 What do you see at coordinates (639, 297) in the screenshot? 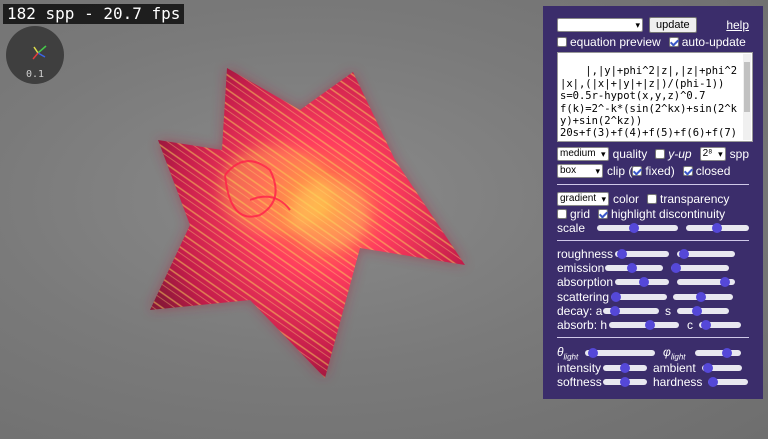
I see `scattering-slider-a` at bounding box center [639, 297].